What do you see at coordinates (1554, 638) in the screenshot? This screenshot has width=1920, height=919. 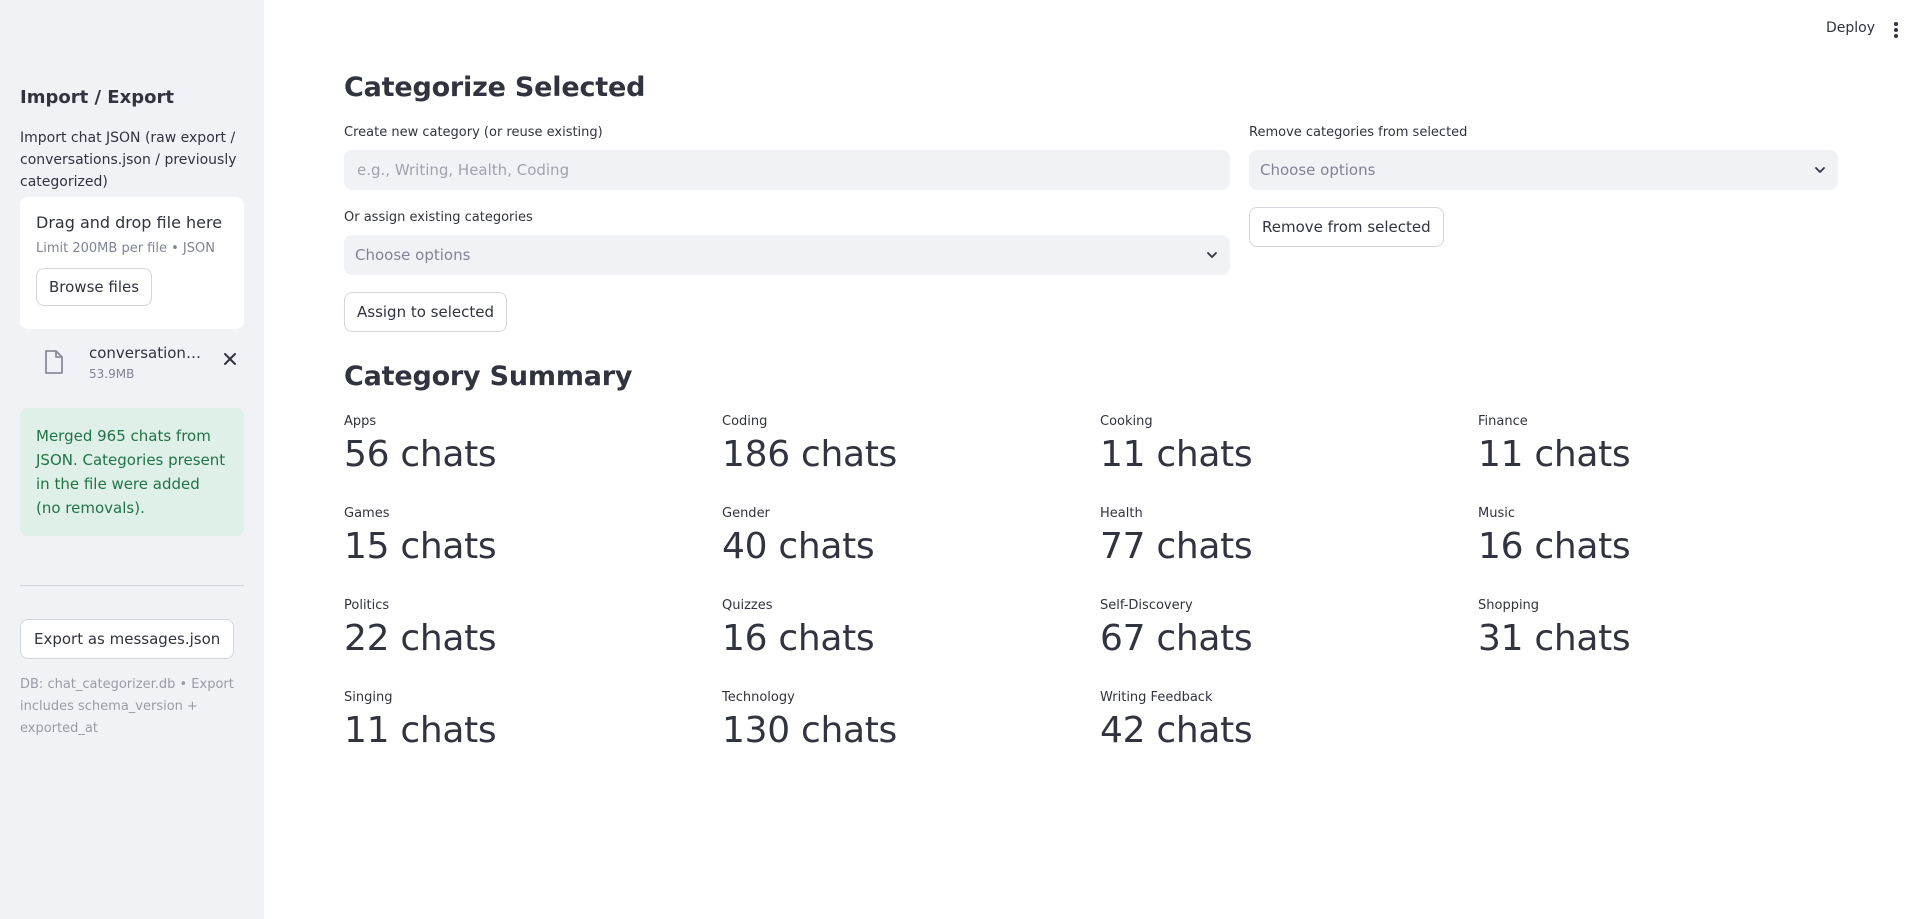 I see `metric-value: 31 chats` at bounding box center [1554, 638].